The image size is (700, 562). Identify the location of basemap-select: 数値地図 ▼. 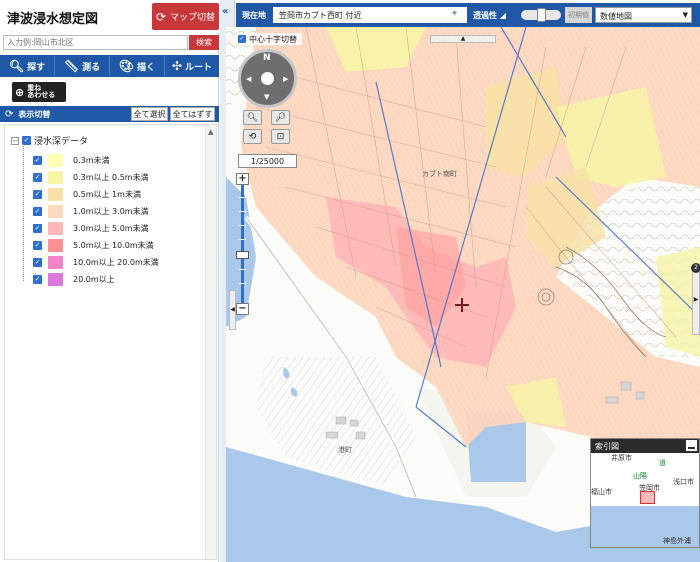
(643, 15).